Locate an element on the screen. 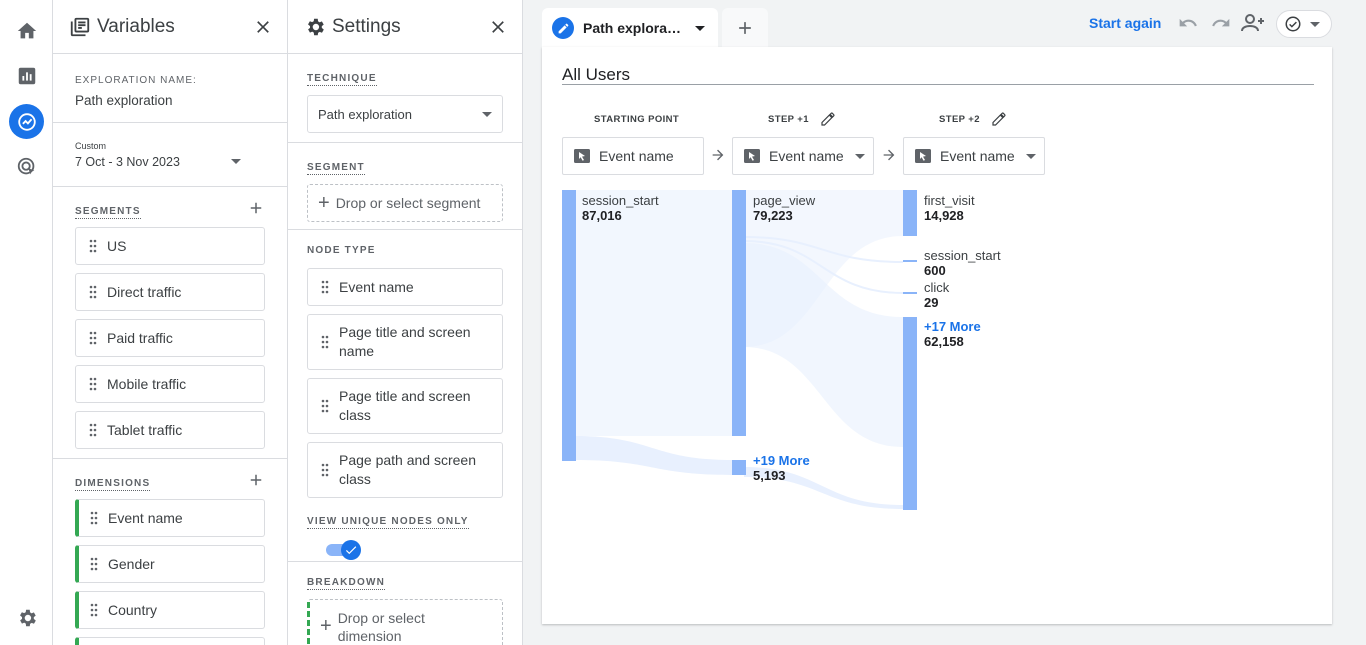 The width and height of the screenshot is (1366, 645). start-again-button: Start again is located at coordinates (1125, 23).